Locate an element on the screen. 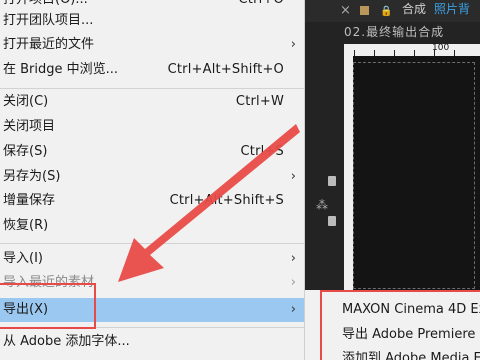 This screenshot has height=360, width=480. composition-color-icon is located at coordinates (364, 10).